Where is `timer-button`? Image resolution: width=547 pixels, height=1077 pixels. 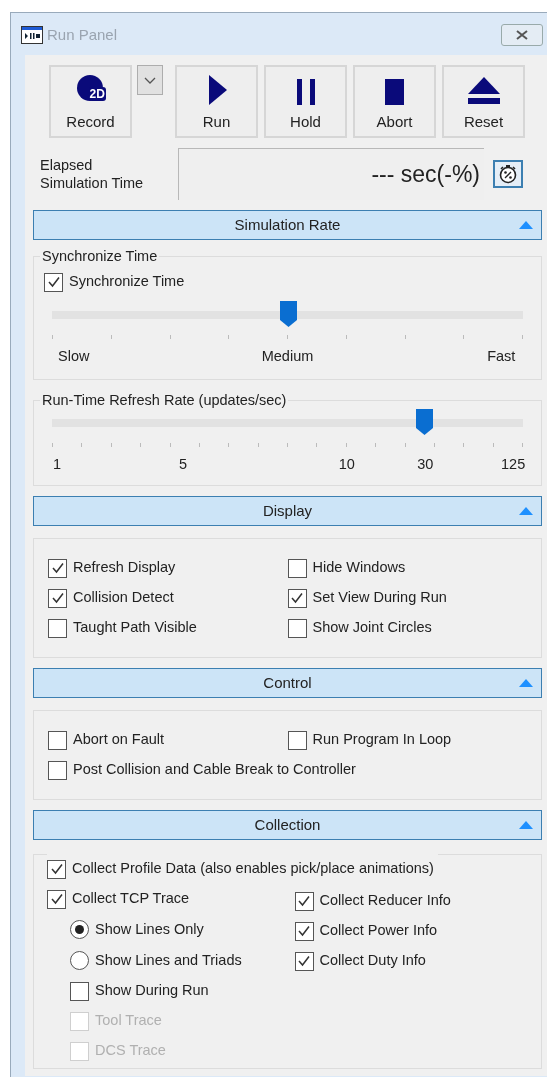 timer-button is located at coordinates (508, 174).